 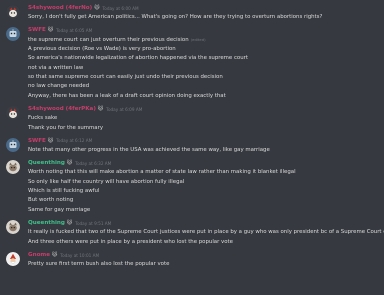 I want to click on timestamp: Today at 6:32 AM, so click(x=93, y=163).